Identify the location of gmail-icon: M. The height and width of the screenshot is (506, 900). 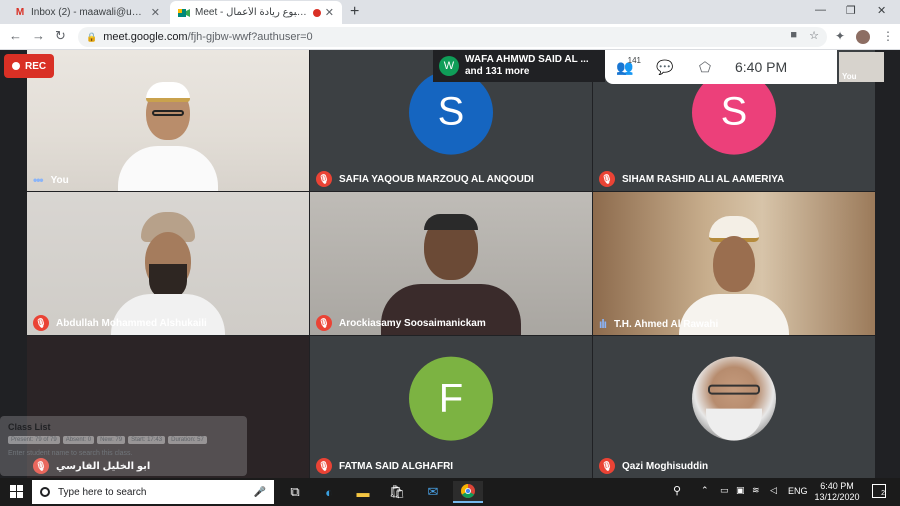
(20, 12).